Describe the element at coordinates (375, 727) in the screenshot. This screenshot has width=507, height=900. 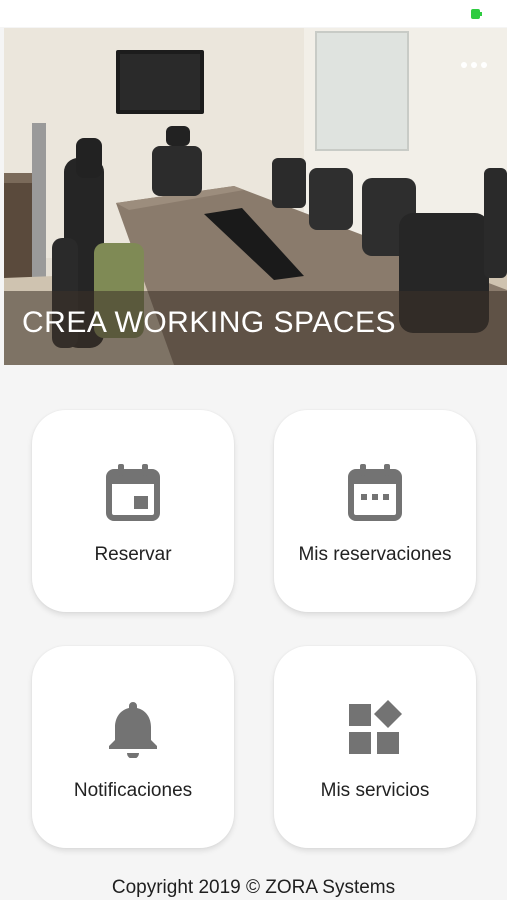
I see `widgets-icon` at that location.